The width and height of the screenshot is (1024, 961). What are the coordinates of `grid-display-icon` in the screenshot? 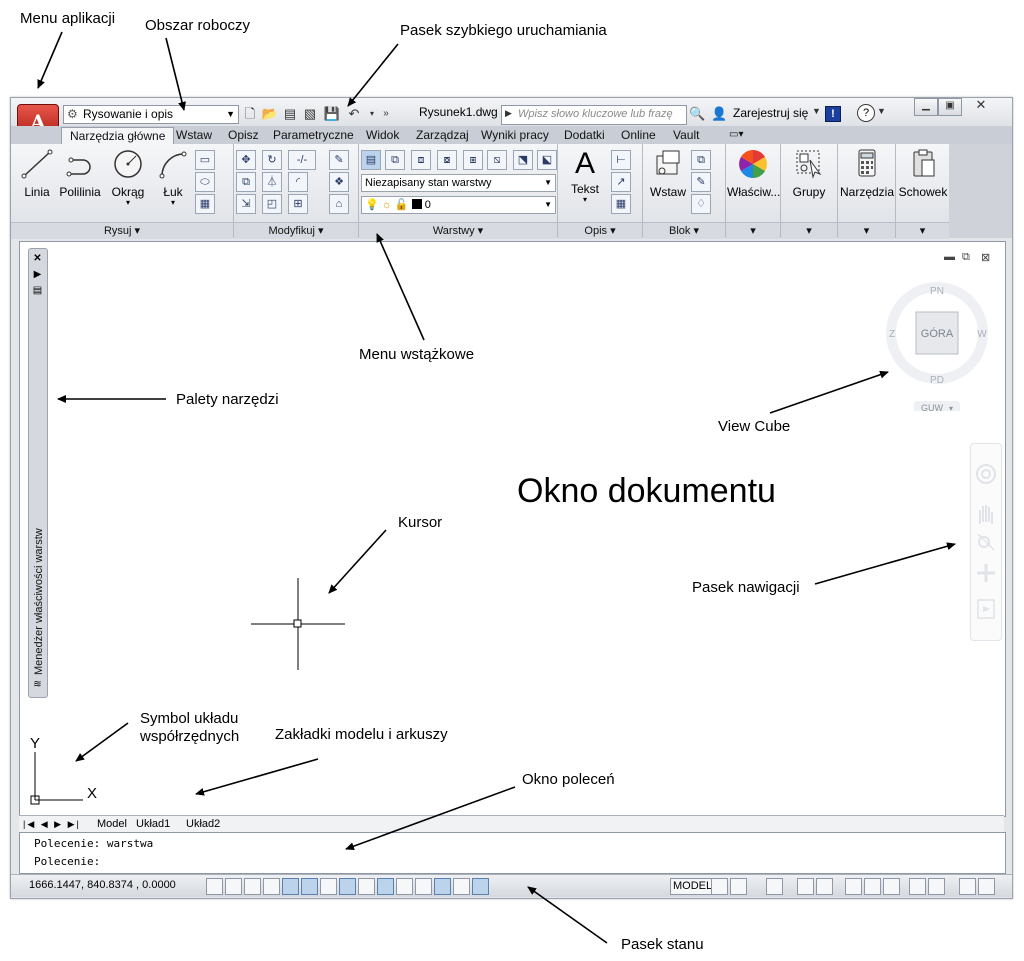 It's located at (252, 886).